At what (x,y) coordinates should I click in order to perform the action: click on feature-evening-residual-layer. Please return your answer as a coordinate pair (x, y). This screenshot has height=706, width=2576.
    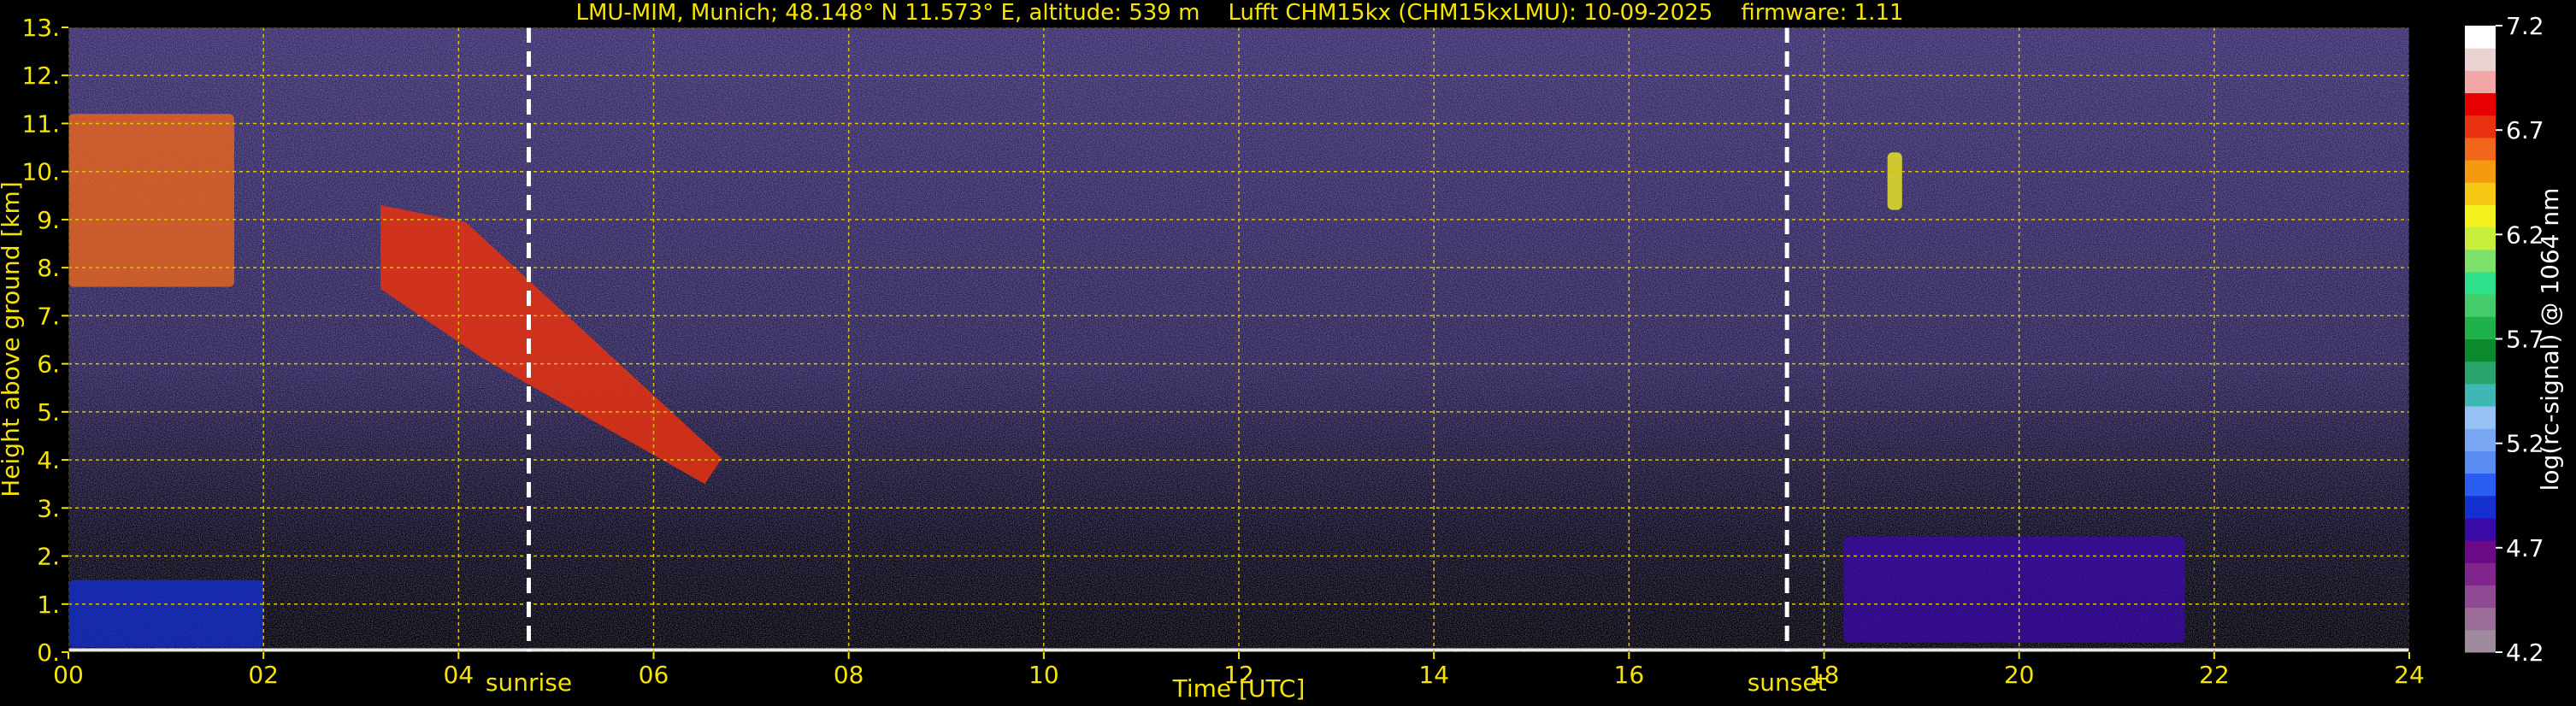
    Looking at the image, I should click on (2014, 590).